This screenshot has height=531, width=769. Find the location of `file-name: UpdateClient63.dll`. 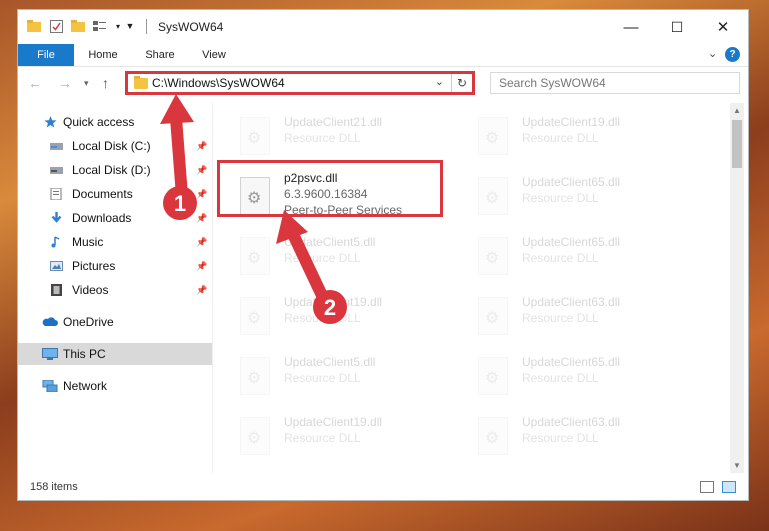

file-name: UpdateClient63.dll is located at coordinates (571, 422).